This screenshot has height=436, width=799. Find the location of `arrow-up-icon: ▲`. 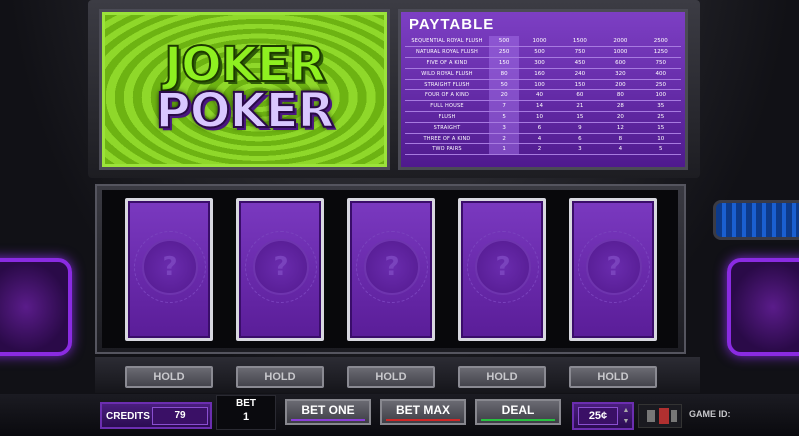

arrow-up-icon: ▲ is located at coordinates (626, 410).